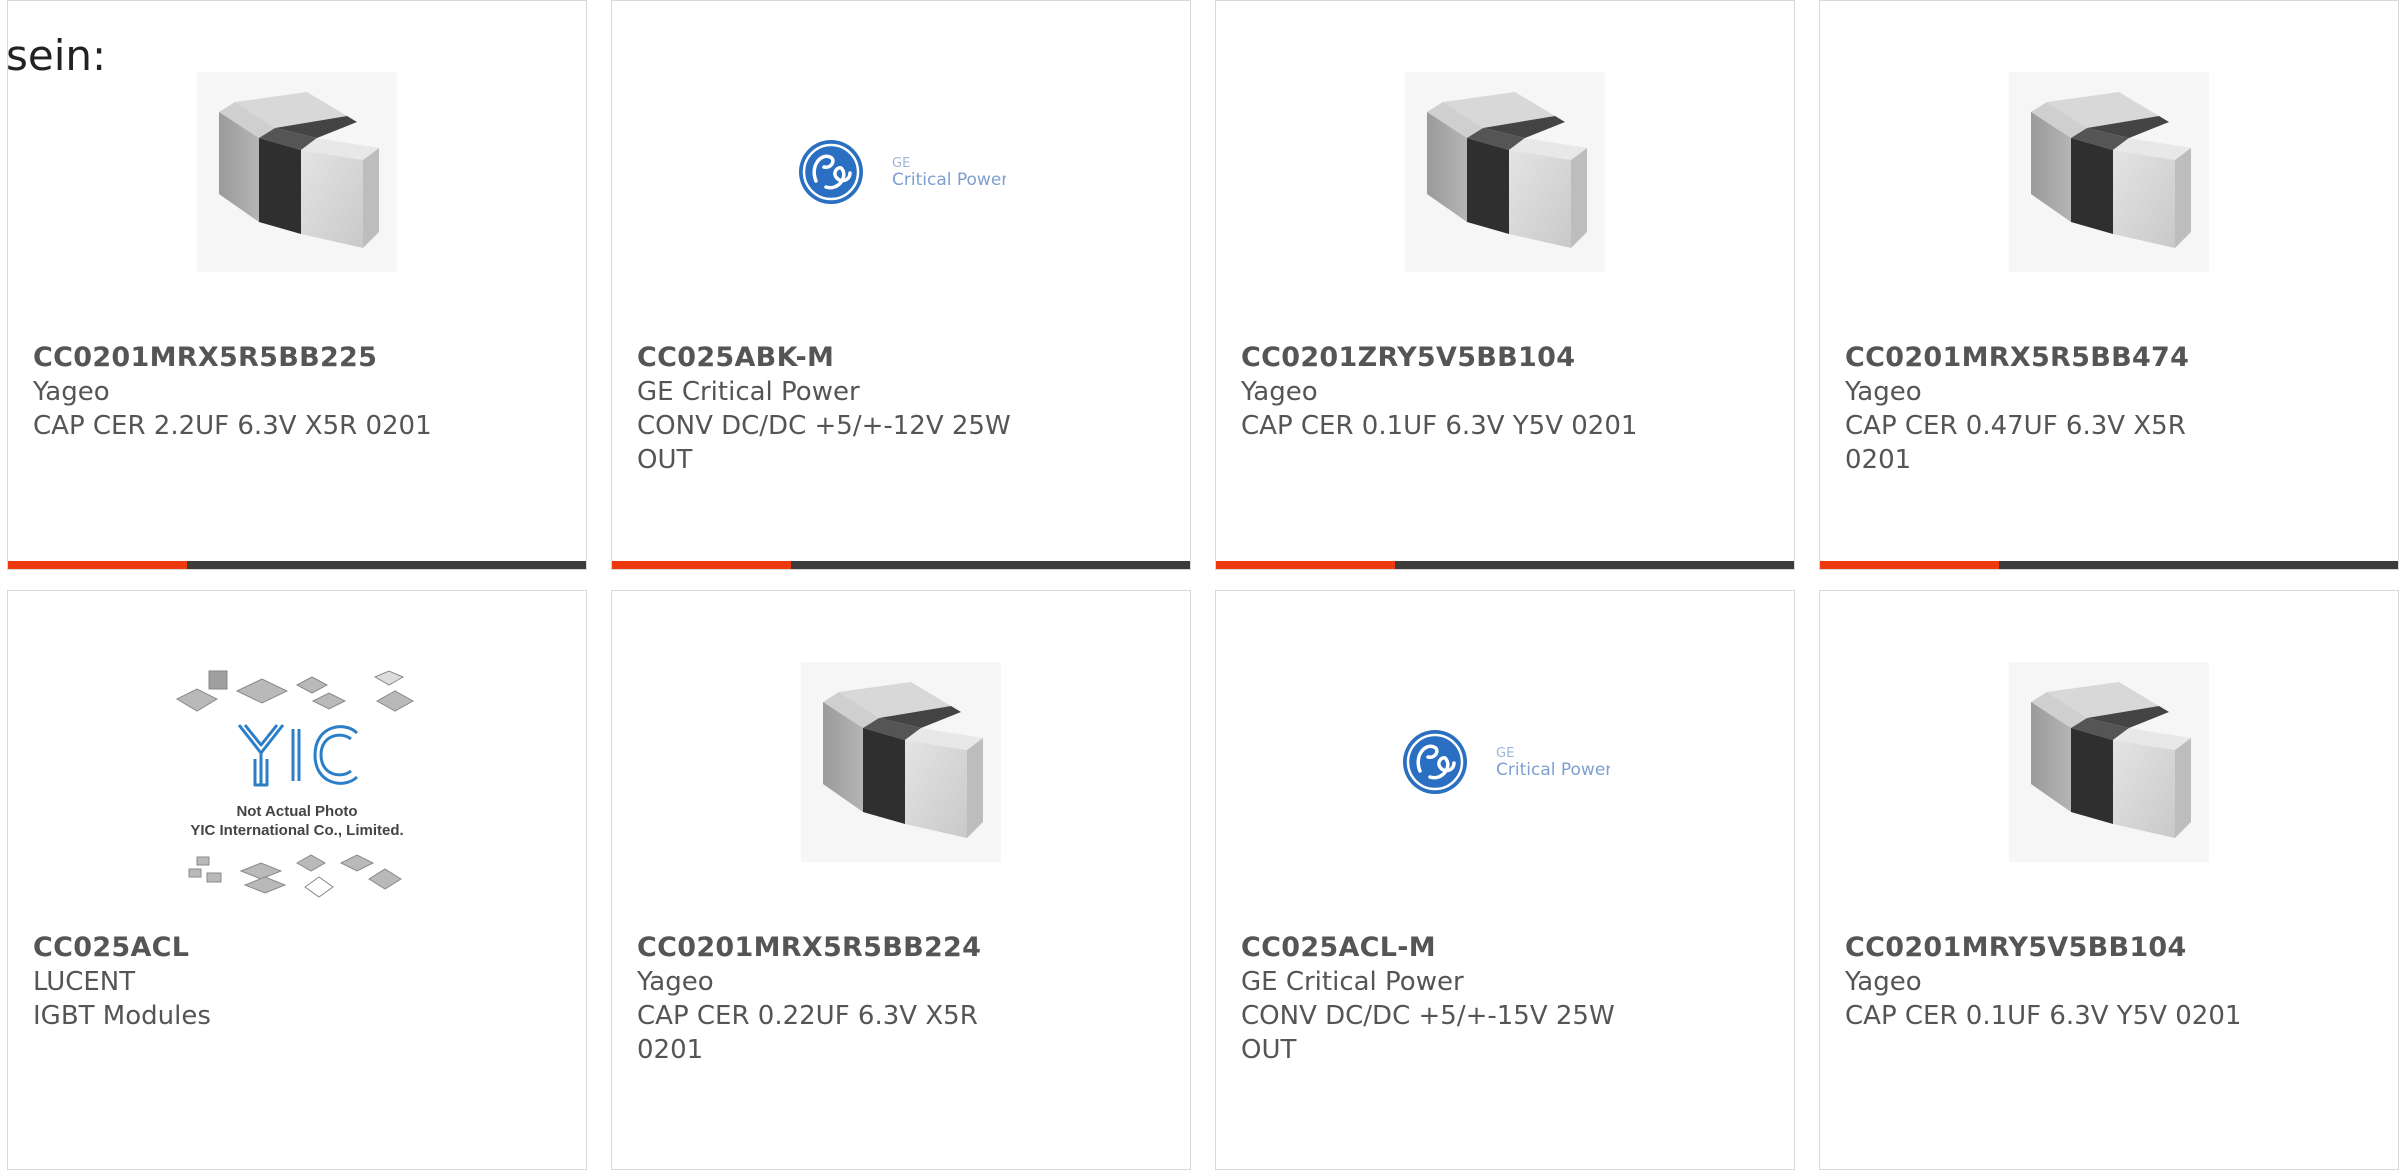 Image resolution: width=2400 pixels, height=1170 pixels. I want to click on part-number-link: CC025ACL-M, so click(1507, 948).